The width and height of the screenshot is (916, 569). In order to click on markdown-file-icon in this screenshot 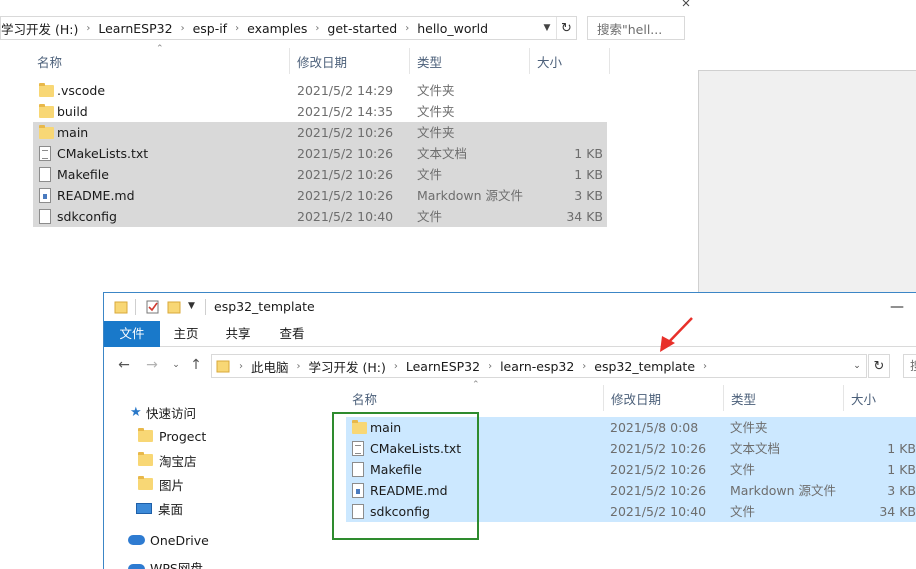, I will do `click(45, 195)`.